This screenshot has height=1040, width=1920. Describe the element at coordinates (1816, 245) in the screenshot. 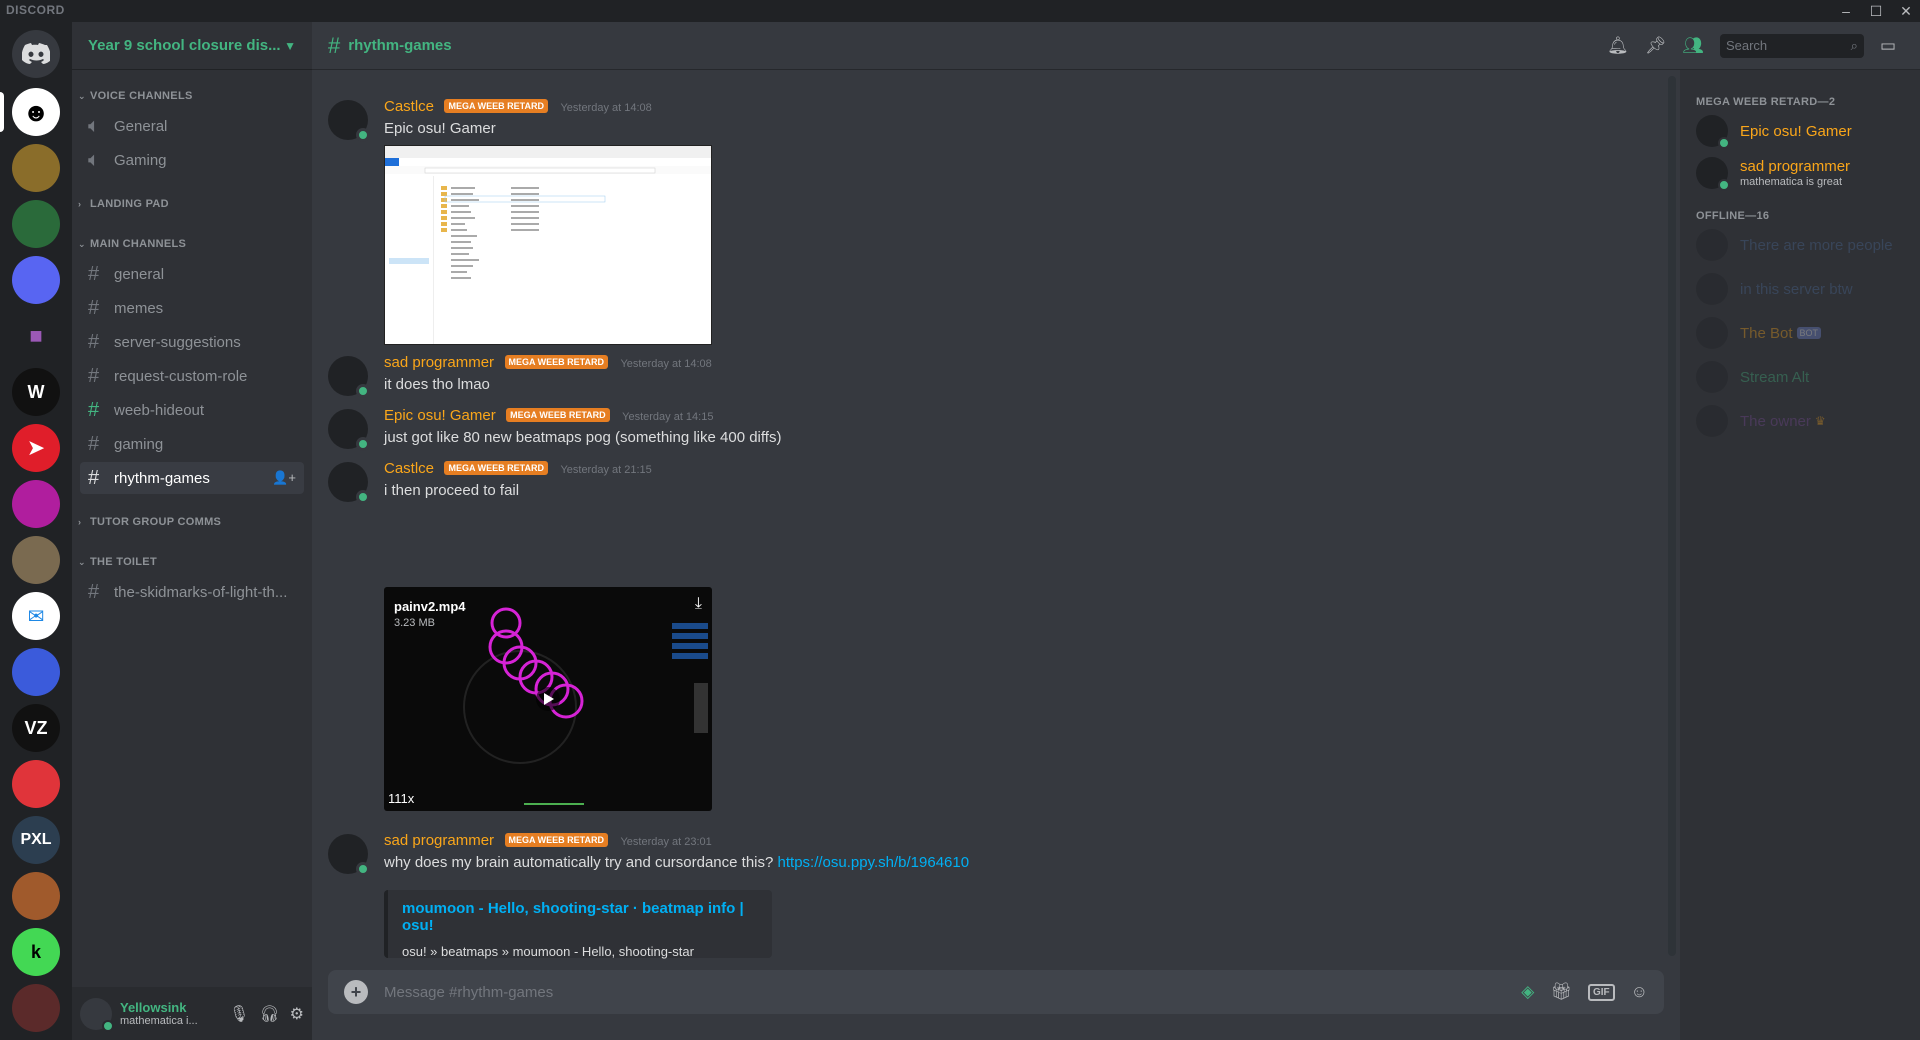

I see `member-name: There are more people` at that location.